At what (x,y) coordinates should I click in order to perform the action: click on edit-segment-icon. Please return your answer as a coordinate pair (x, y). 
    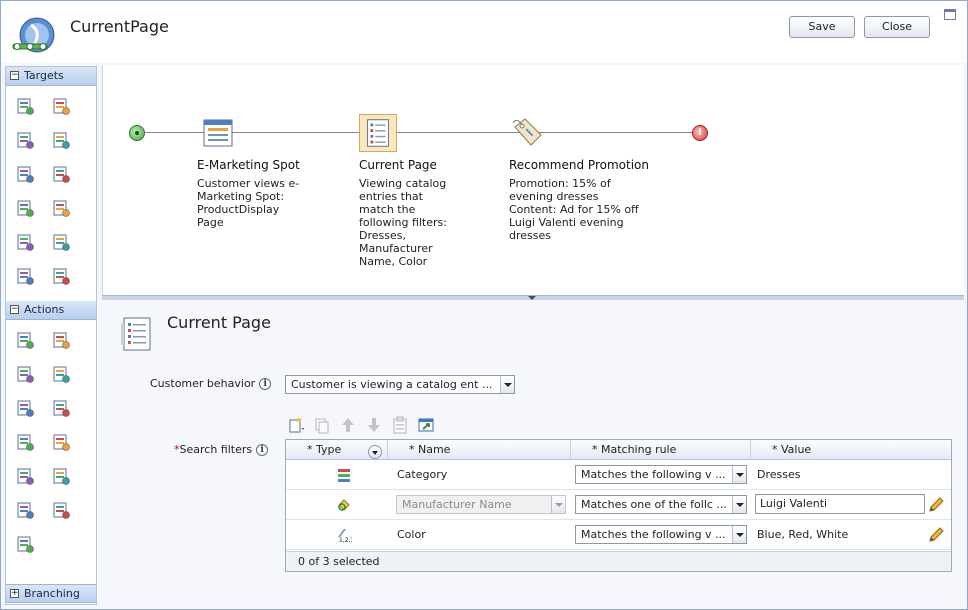
    Looking at the image, I should click on (61, 442).